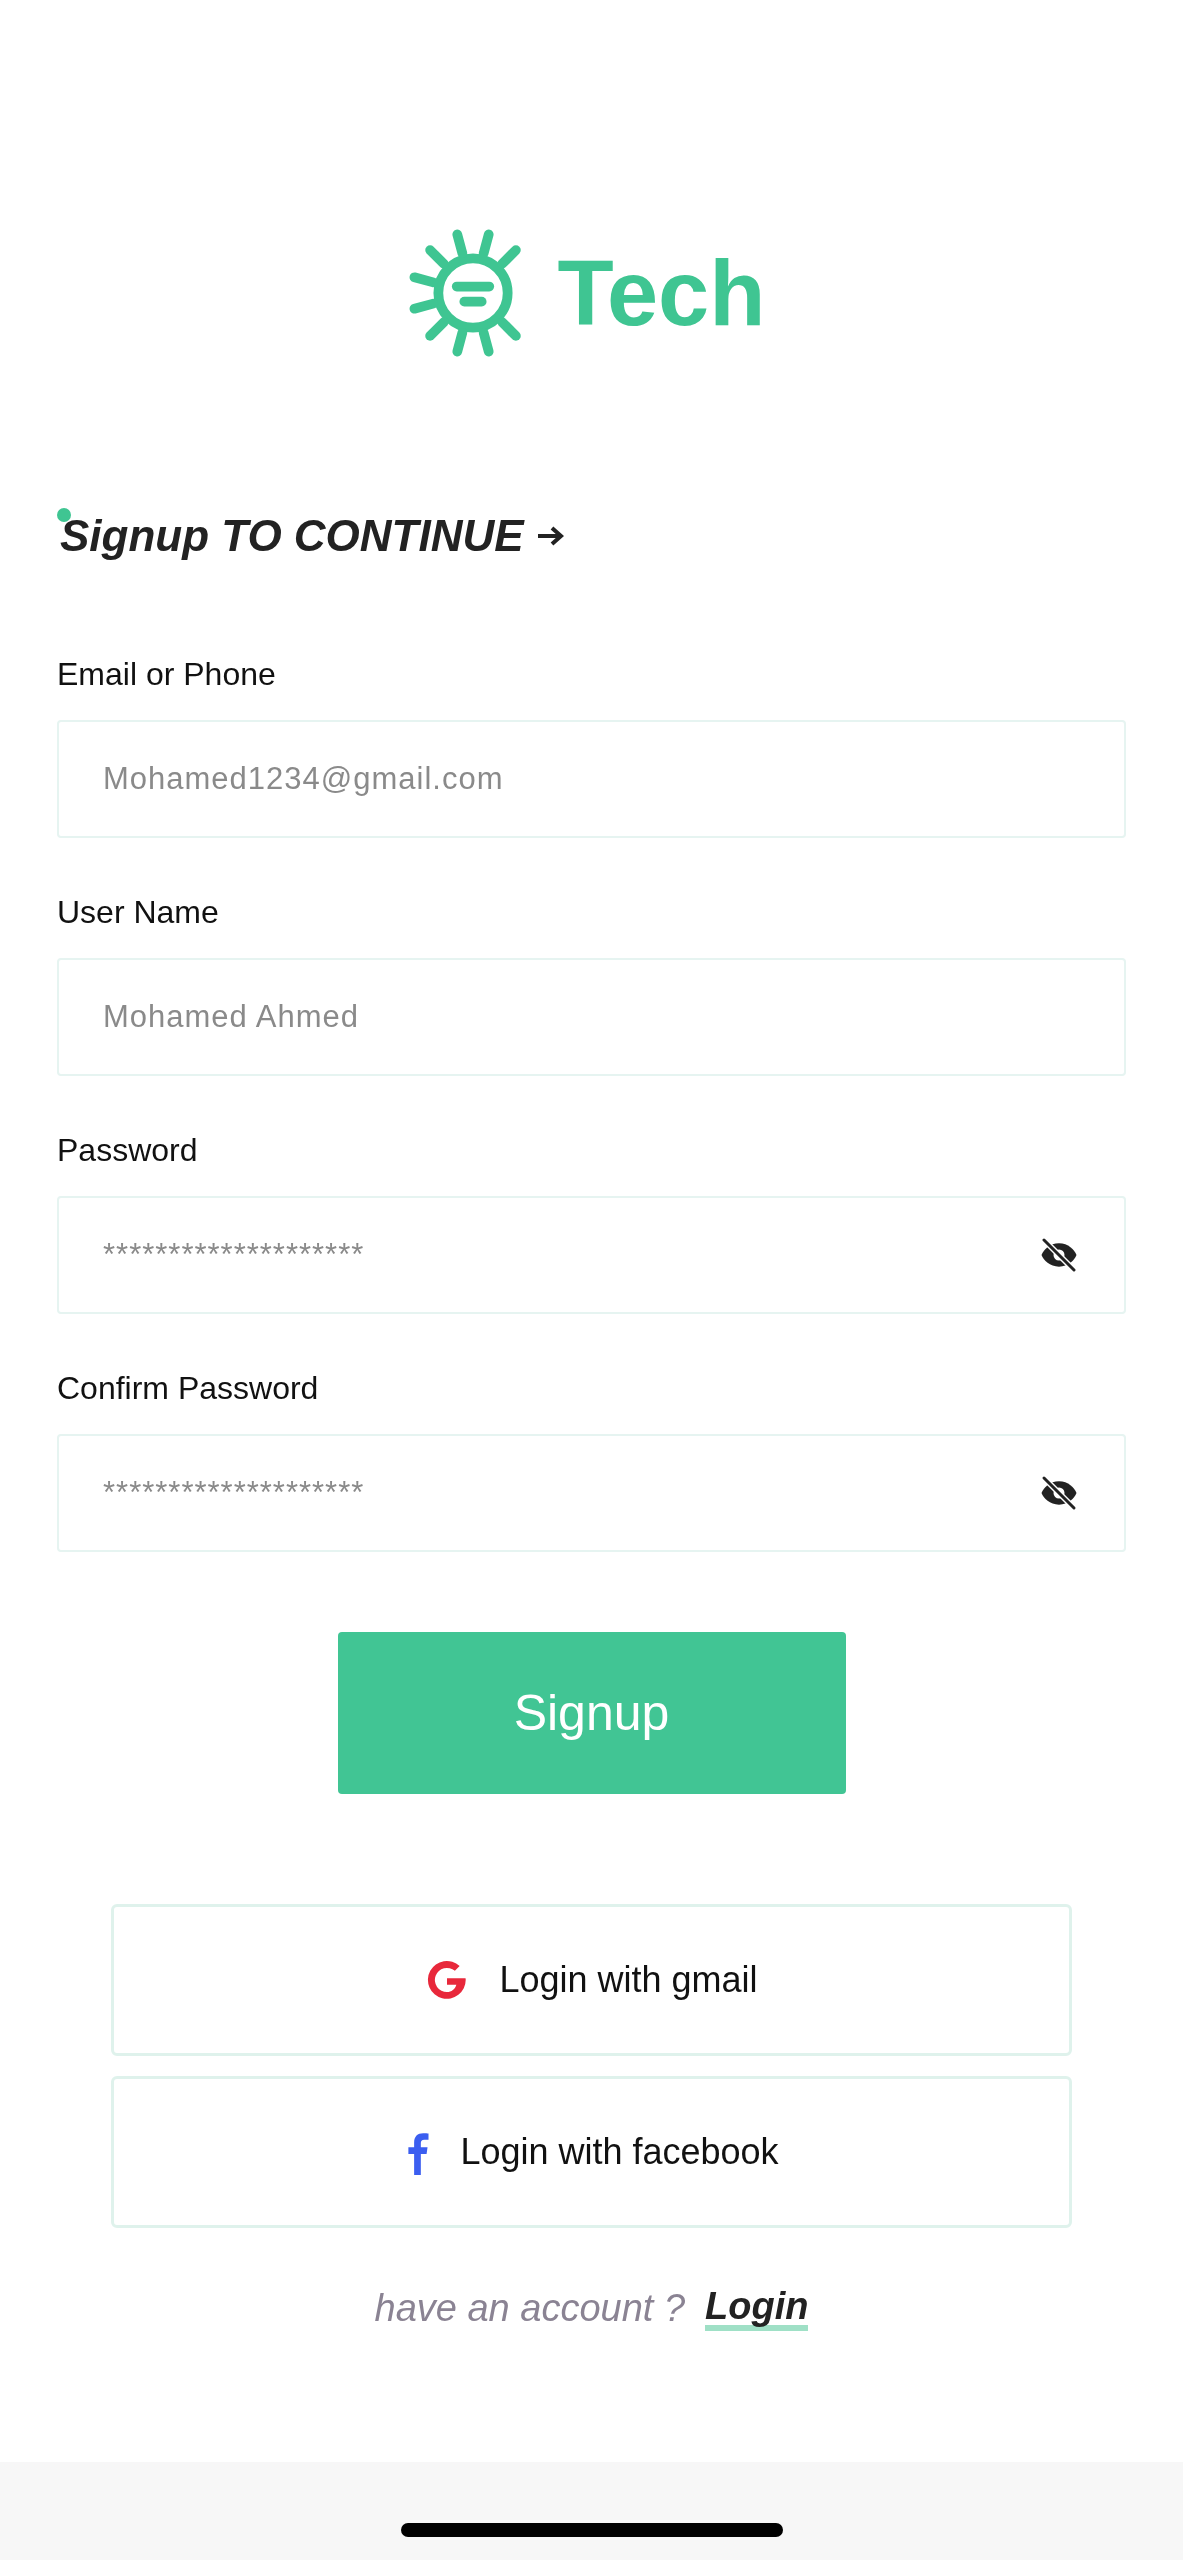  I want to click on logo-text: Tech, so click(661, 293).